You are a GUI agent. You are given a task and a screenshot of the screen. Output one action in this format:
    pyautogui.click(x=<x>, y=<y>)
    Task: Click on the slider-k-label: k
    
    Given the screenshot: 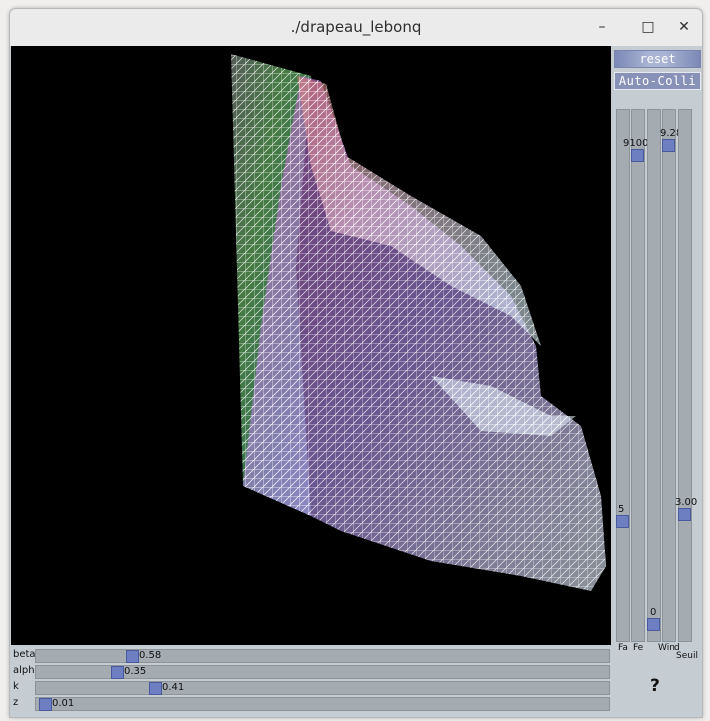 What is the action you would take?
    pyautogui.click(x=16, y=686)
    